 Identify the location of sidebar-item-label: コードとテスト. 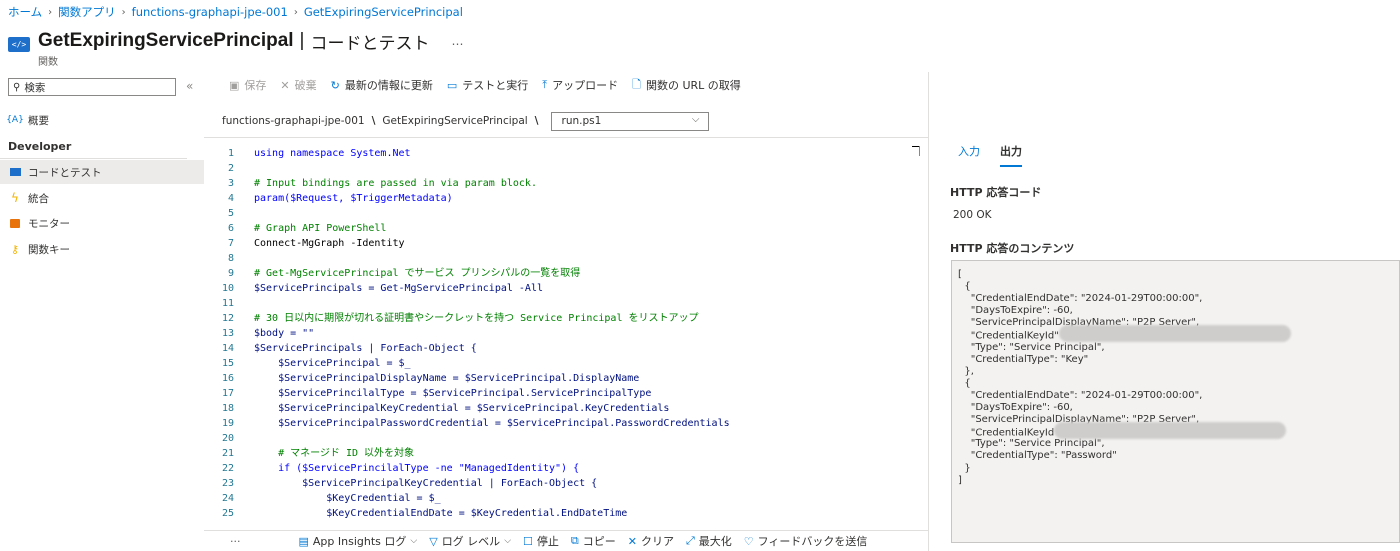
(65, 172).